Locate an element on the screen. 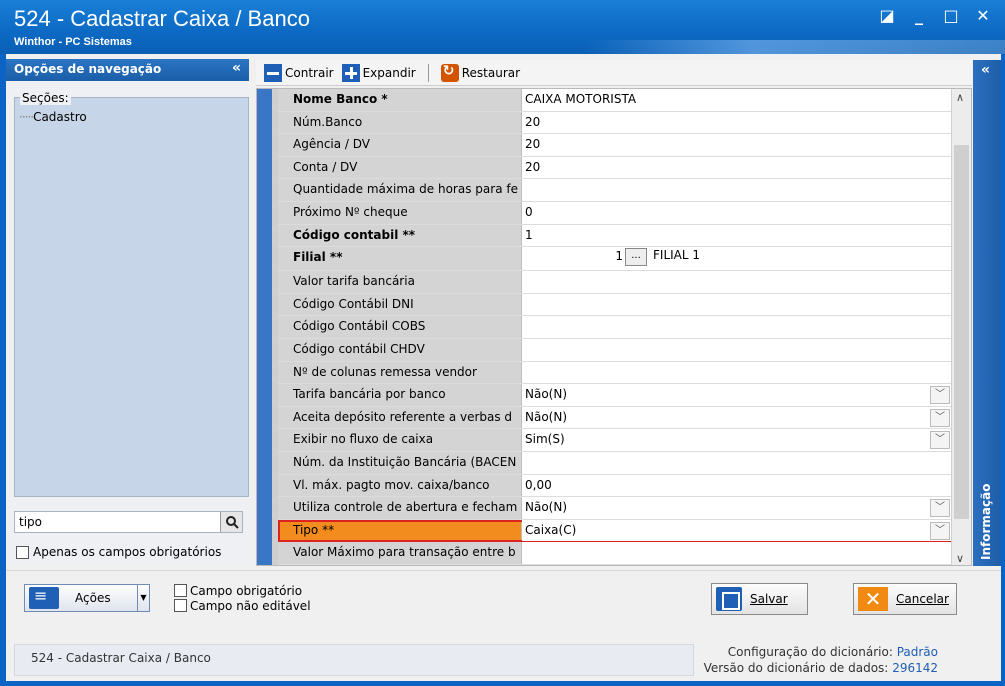  expand-info-icon: « is located at coordinates (985, 70).